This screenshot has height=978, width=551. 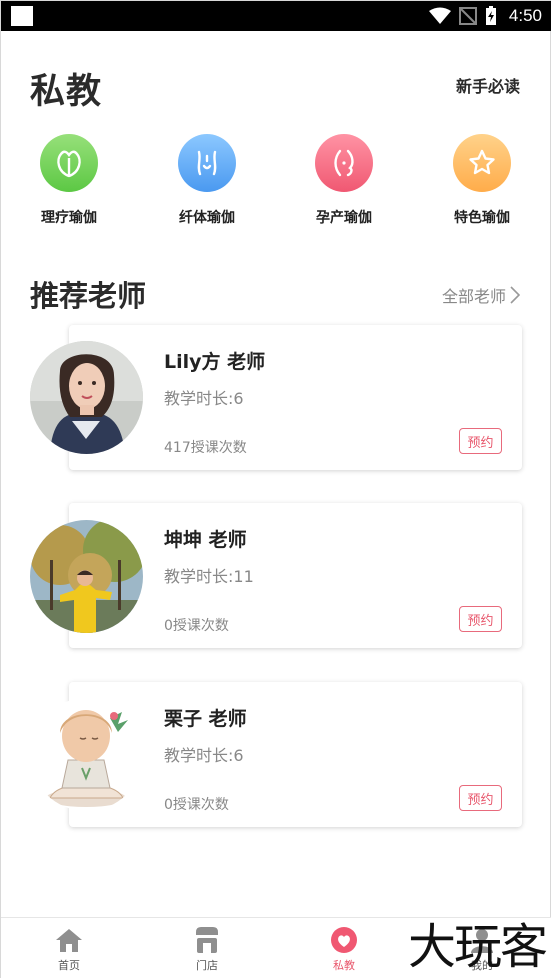 I want to click on nav-label: 门店, so click(x=207, y=965).